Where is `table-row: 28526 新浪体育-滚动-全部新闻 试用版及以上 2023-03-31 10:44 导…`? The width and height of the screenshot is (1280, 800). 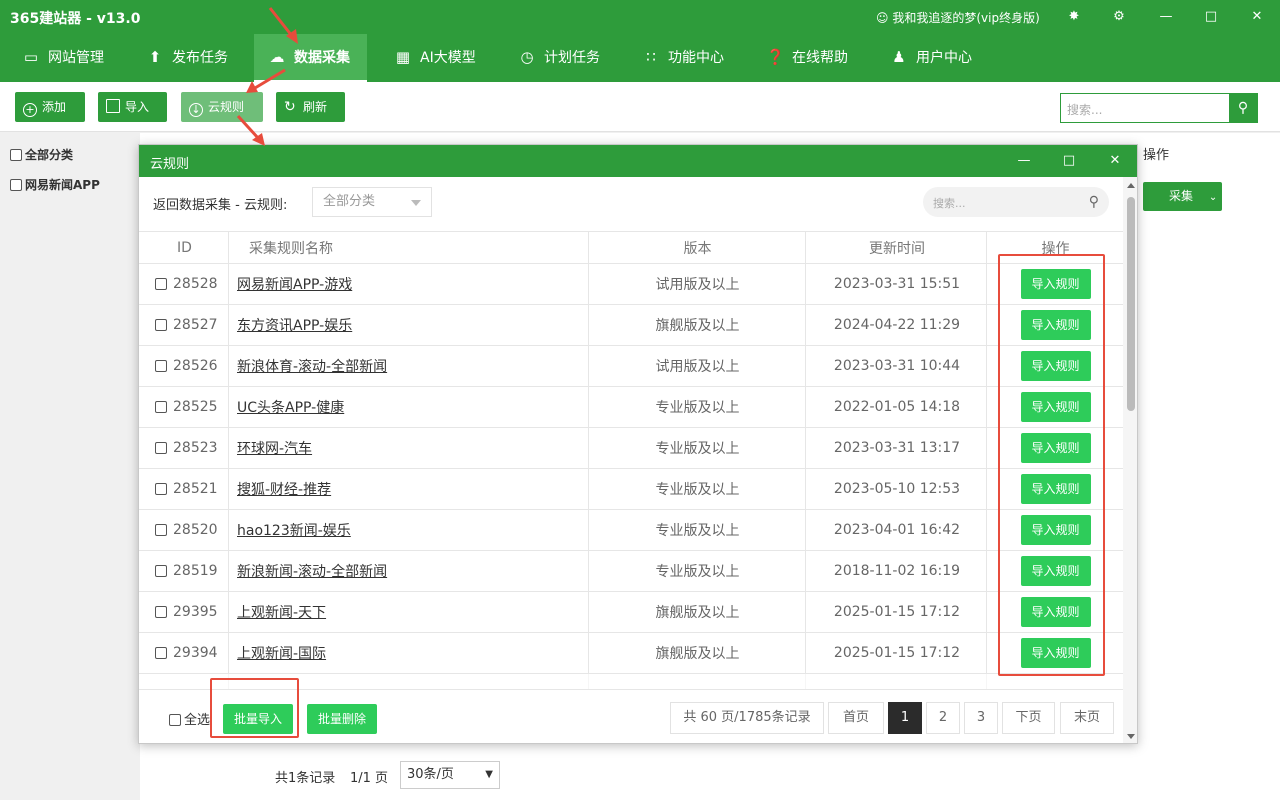
table-row: 28526 新浪体育-滚动-全部新闻 试用版及以上 2023-03-31 10:44 导… is located at coordinates (631, 366).